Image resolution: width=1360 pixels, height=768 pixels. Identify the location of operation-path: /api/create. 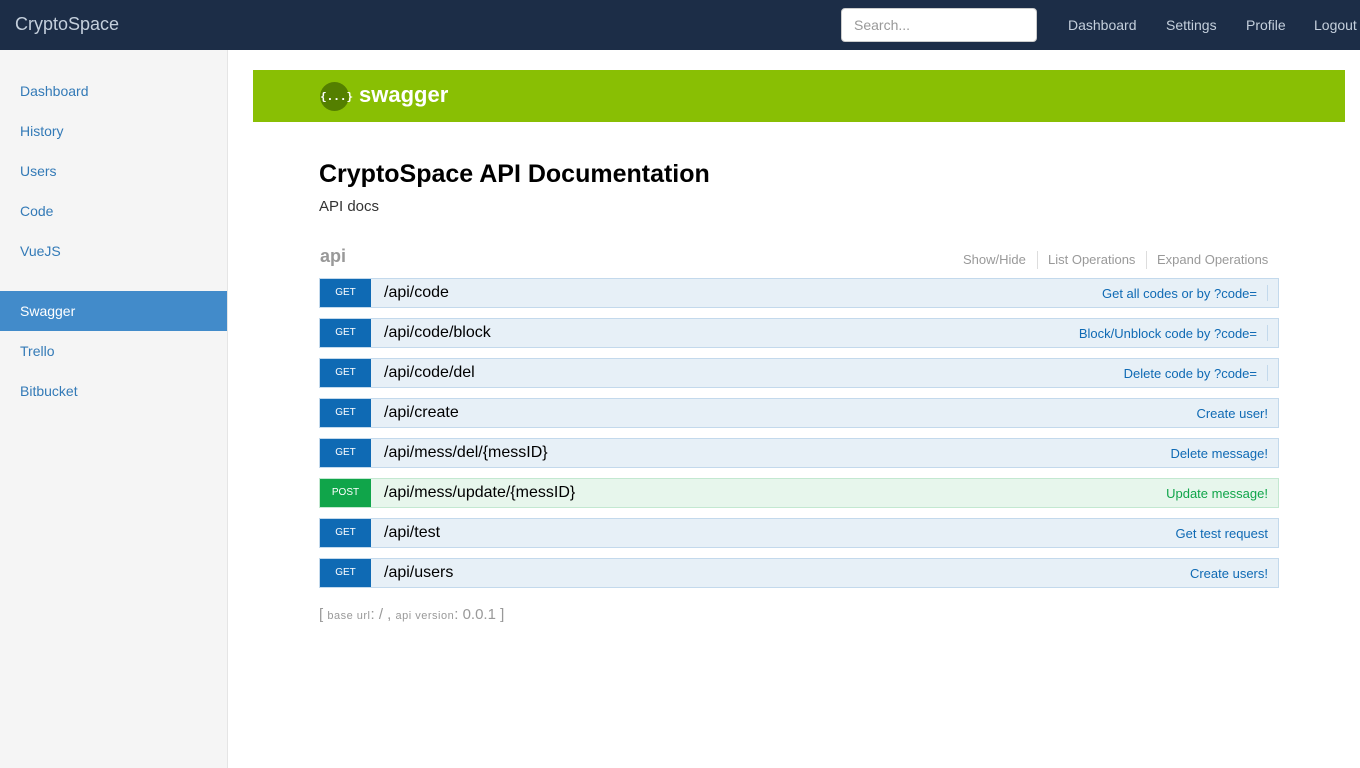
(421, 413).